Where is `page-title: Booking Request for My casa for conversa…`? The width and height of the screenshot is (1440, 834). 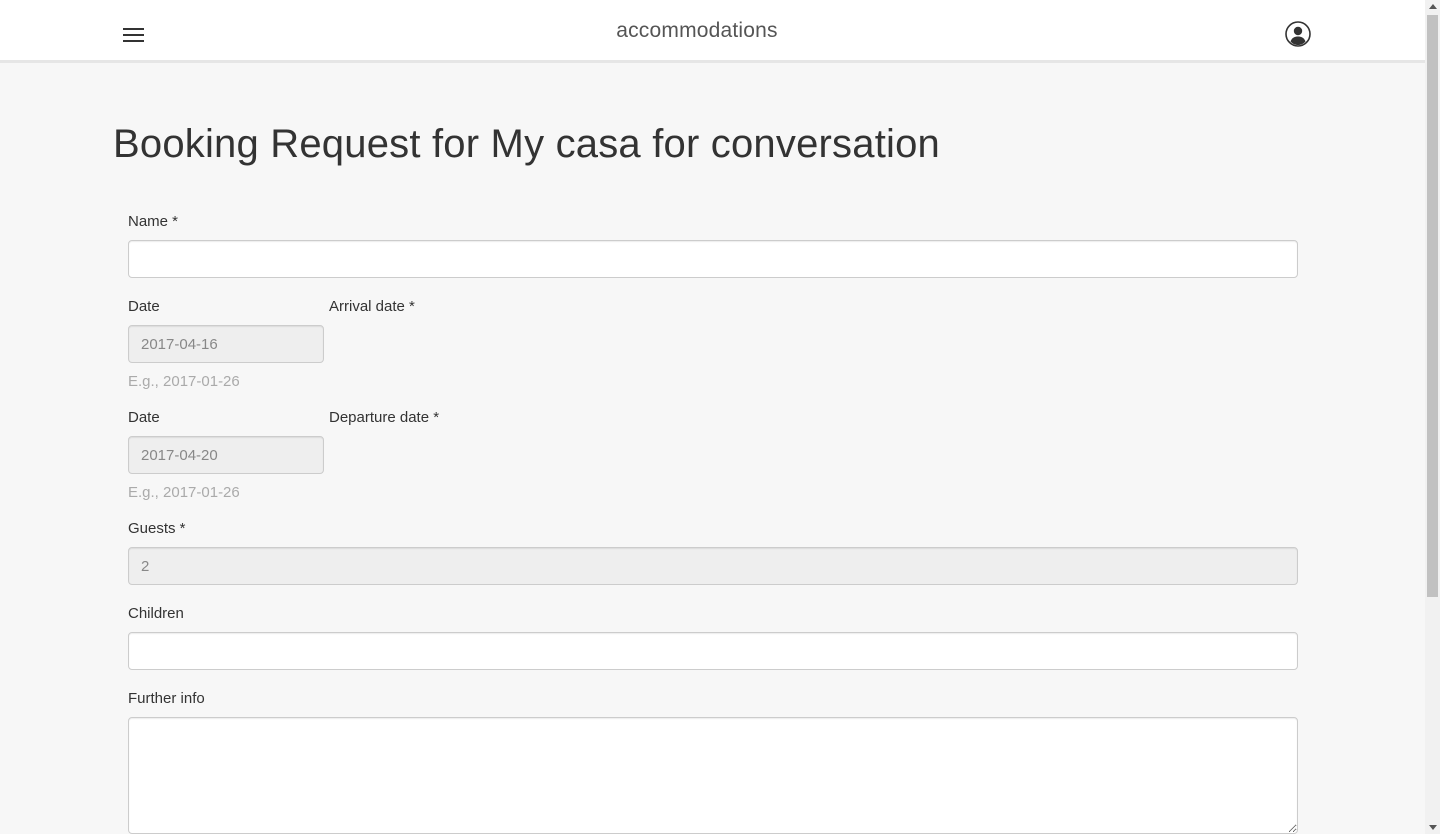 page-title: Booking Request for My casa for conversa… is located at coordinates (526, 144).